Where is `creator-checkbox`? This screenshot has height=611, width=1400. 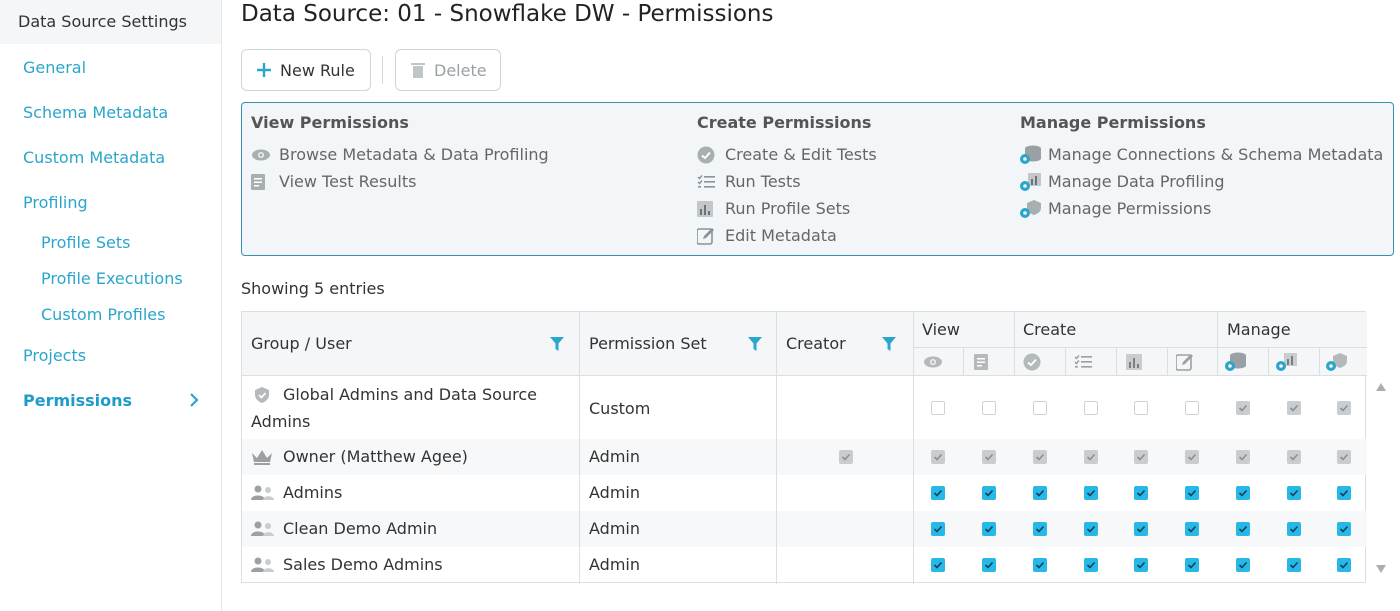
creator-checkbox is located at coordinates (846, 457).